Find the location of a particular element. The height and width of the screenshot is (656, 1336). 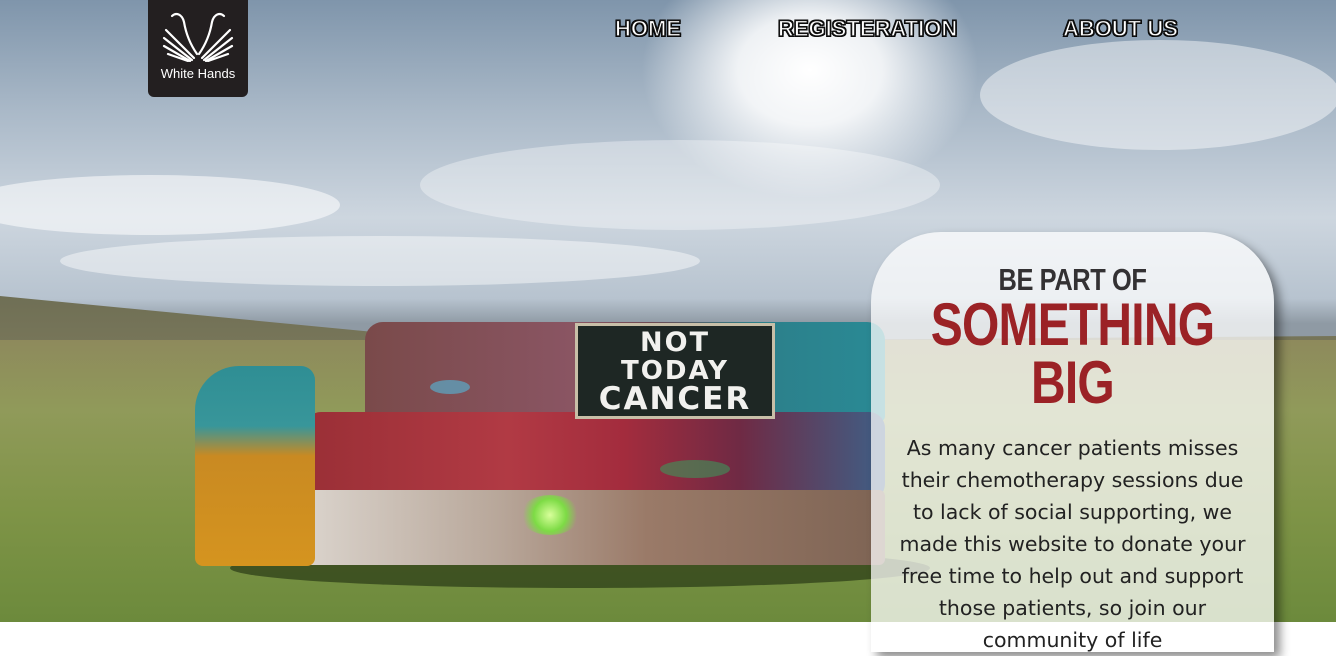

nav-about-us-link: ABOUT US is located at coordinates (1120, 28).